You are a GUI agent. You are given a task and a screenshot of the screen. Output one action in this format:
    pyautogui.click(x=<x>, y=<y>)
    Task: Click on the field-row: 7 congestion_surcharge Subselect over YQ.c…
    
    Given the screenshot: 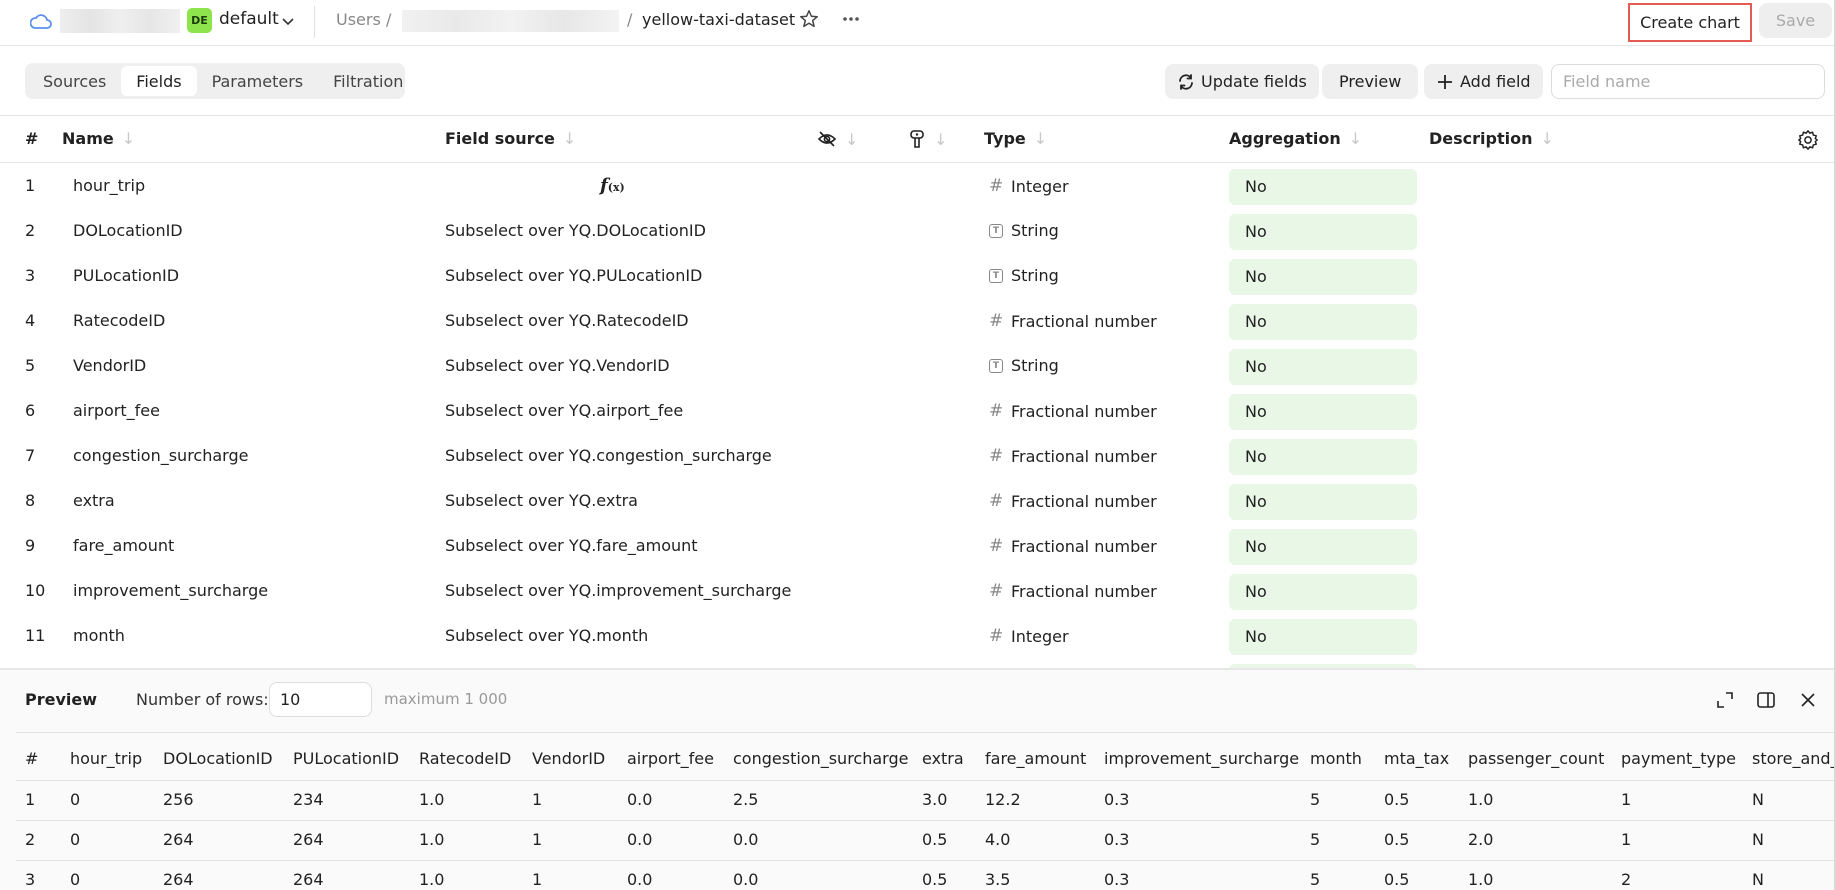 What is the action you would take?
    pyautogui.click(x=918, y=456)
    